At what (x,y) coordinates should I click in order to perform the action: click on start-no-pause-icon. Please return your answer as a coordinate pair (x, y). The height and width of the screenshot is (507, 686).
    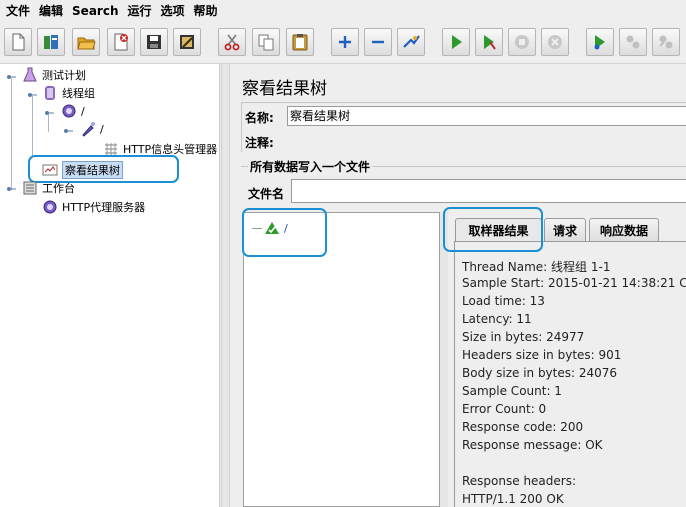
    Looking at the image, I should click on (490, 42).